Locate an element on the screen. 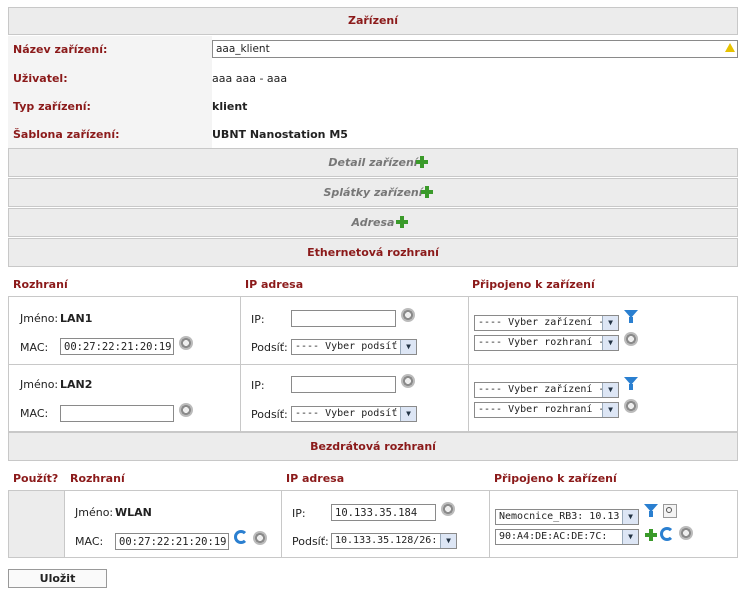 The width and height of the screenshot is (753, 601). device-name-value: aaa_klient is located at coordinates (243, 49).